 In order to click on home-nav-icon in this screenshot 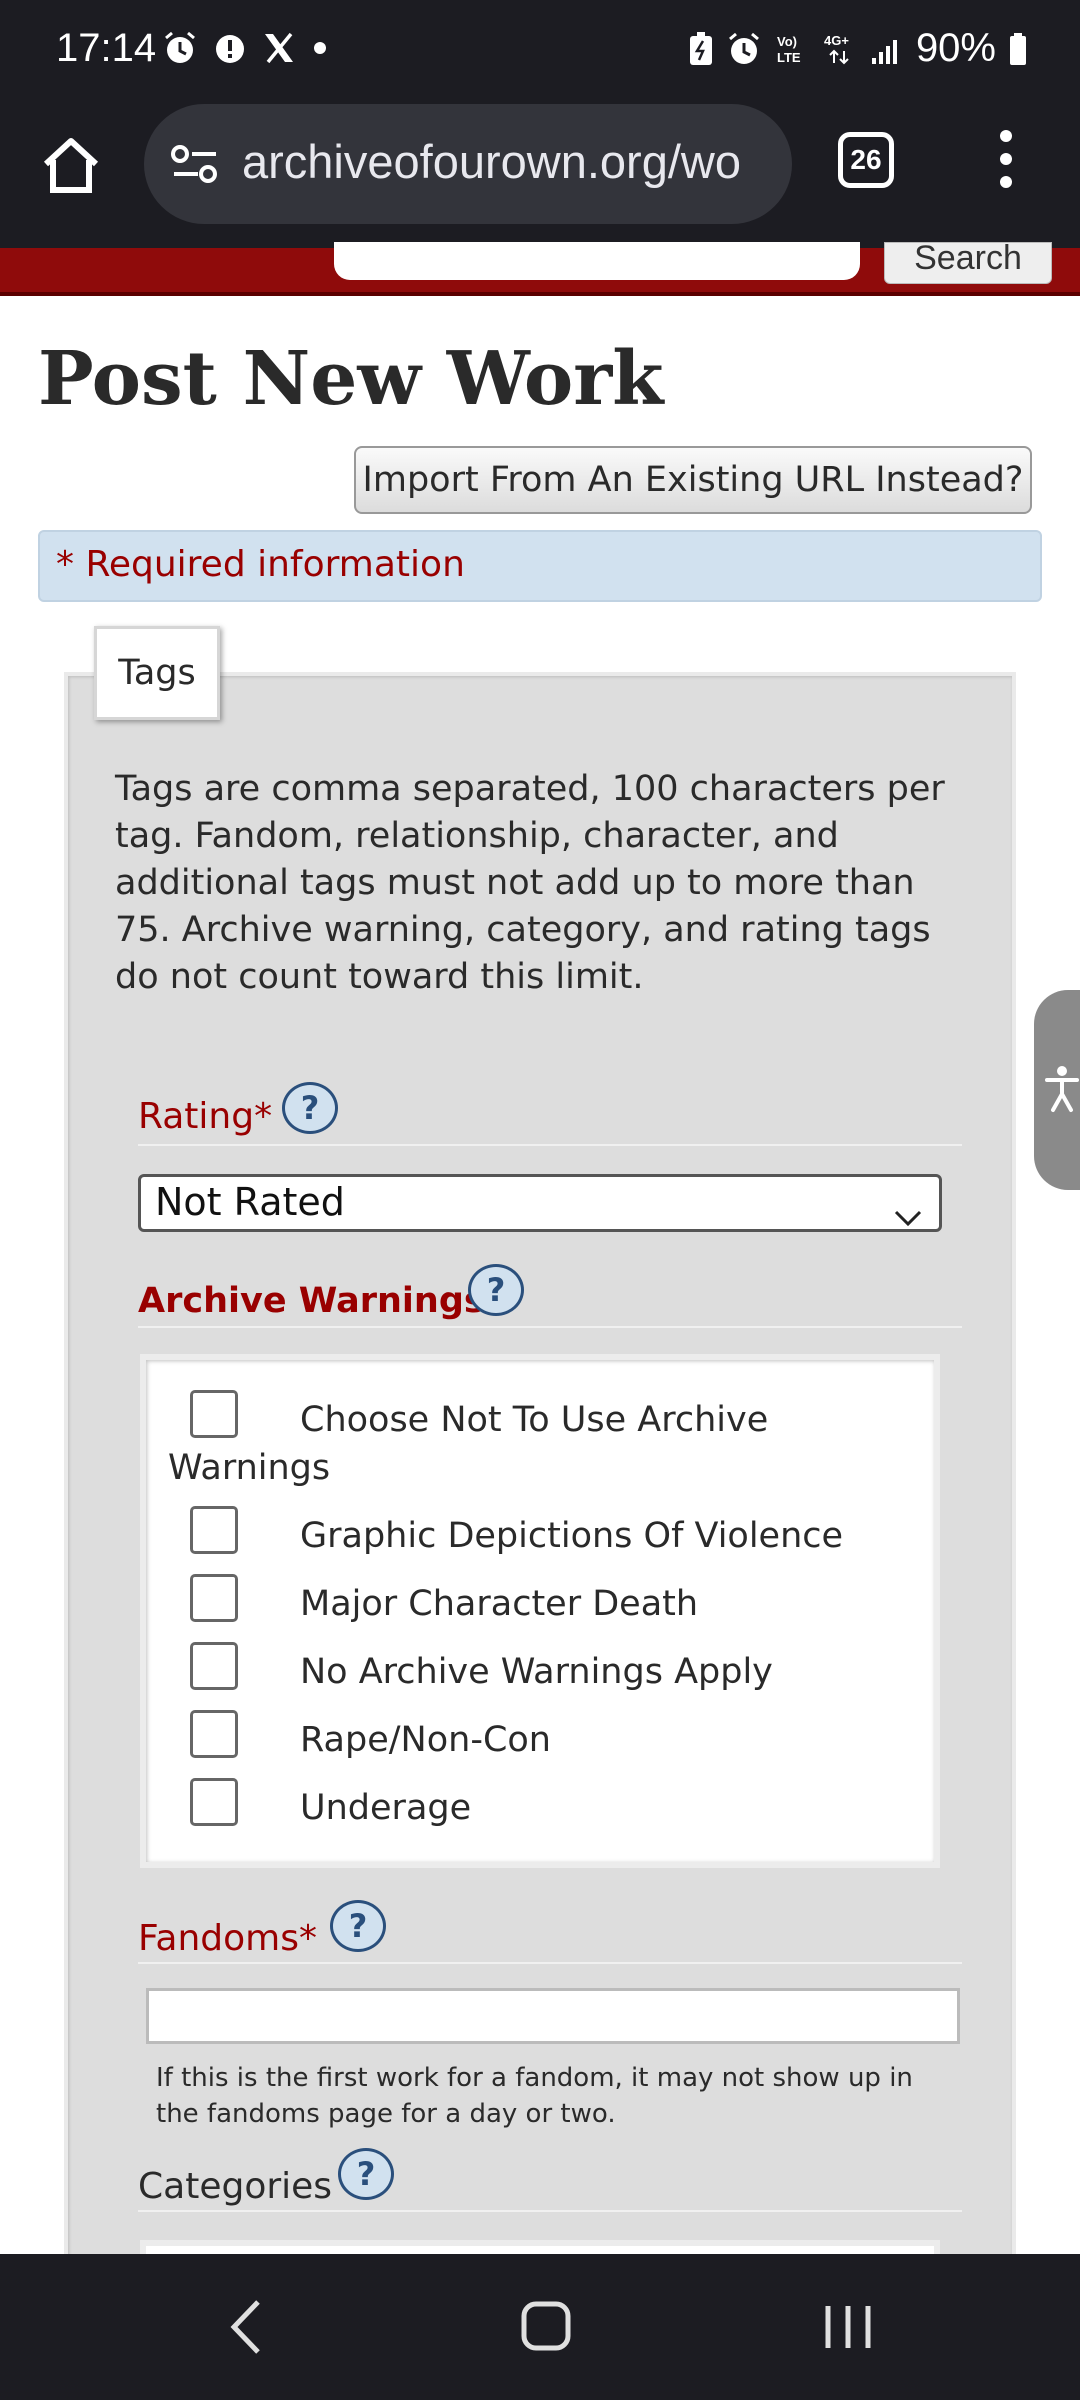, I will do `click(546, 2329)`.